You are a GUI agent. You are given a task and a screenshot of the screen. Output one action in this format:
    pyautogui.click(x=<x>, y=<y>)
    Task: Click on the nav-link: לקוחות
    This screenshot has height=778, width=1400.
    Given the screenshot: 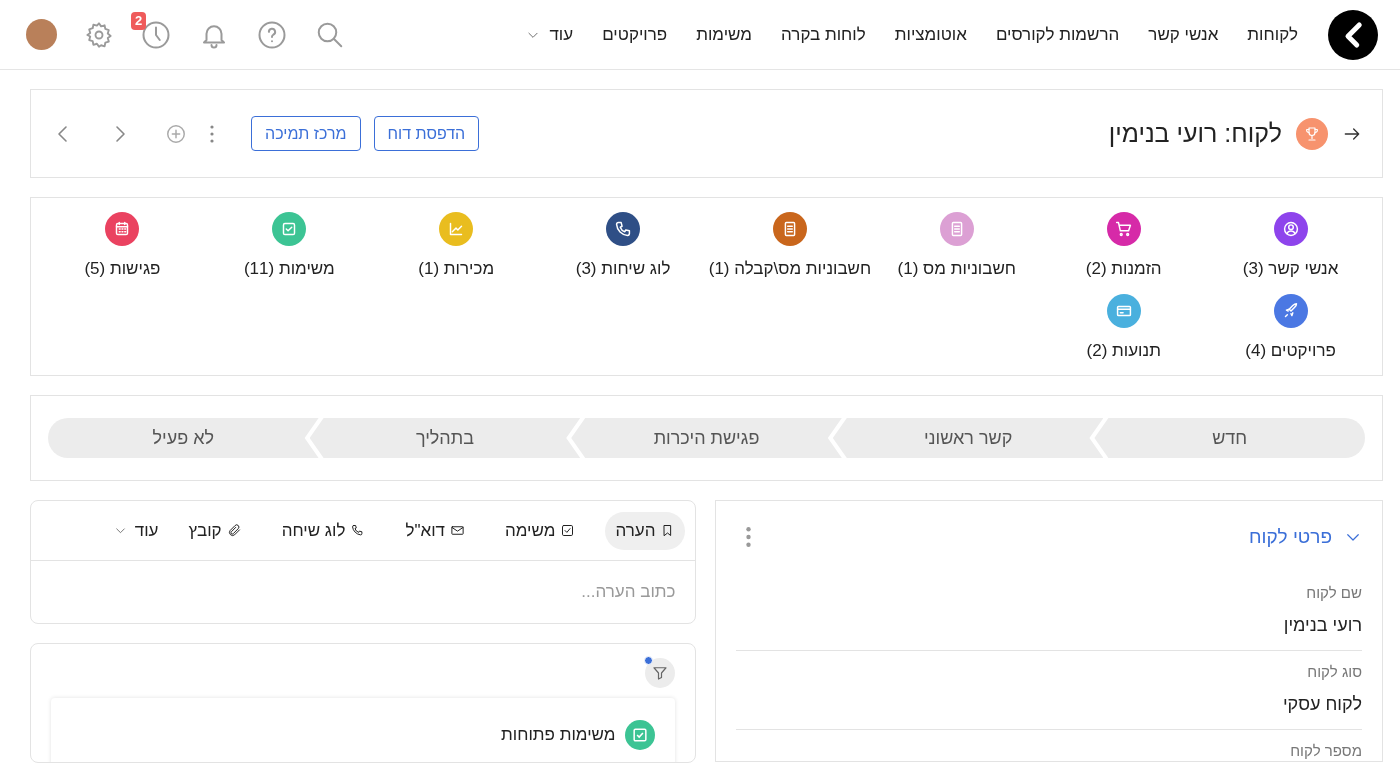 What is the action you would take?
    pyautogui.click(x=1272, y=34)
    